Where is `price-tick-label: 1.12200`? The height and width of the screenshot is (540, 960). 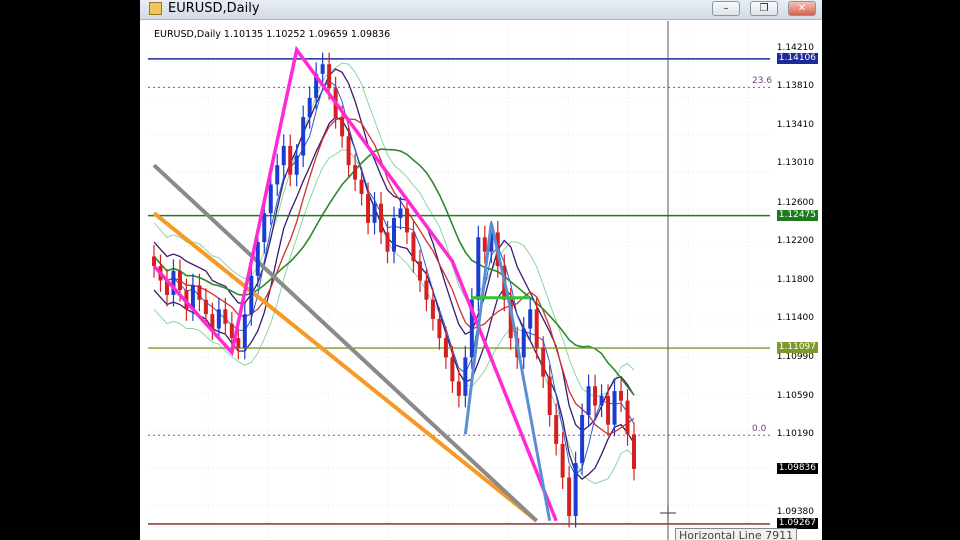 price-tick-label: 1.12200 is located at coordinates (795, 241).